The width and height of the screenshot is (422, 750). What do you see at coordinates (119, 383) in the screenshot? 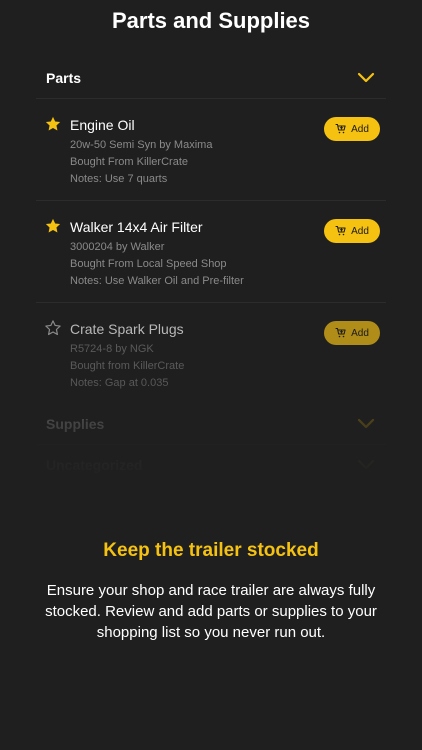
I see `item-notes: Notes: Gap at 0.035` at bounding box center [119, 383].